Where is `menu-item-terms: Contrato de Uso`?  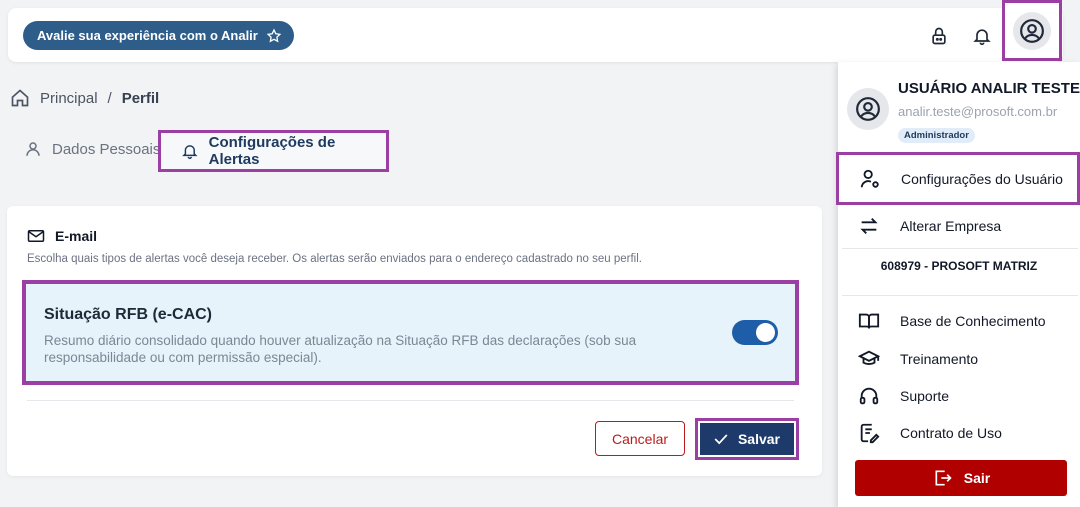 menu-item-terms: Contrato de Uso is located at coordinates (959, 433).